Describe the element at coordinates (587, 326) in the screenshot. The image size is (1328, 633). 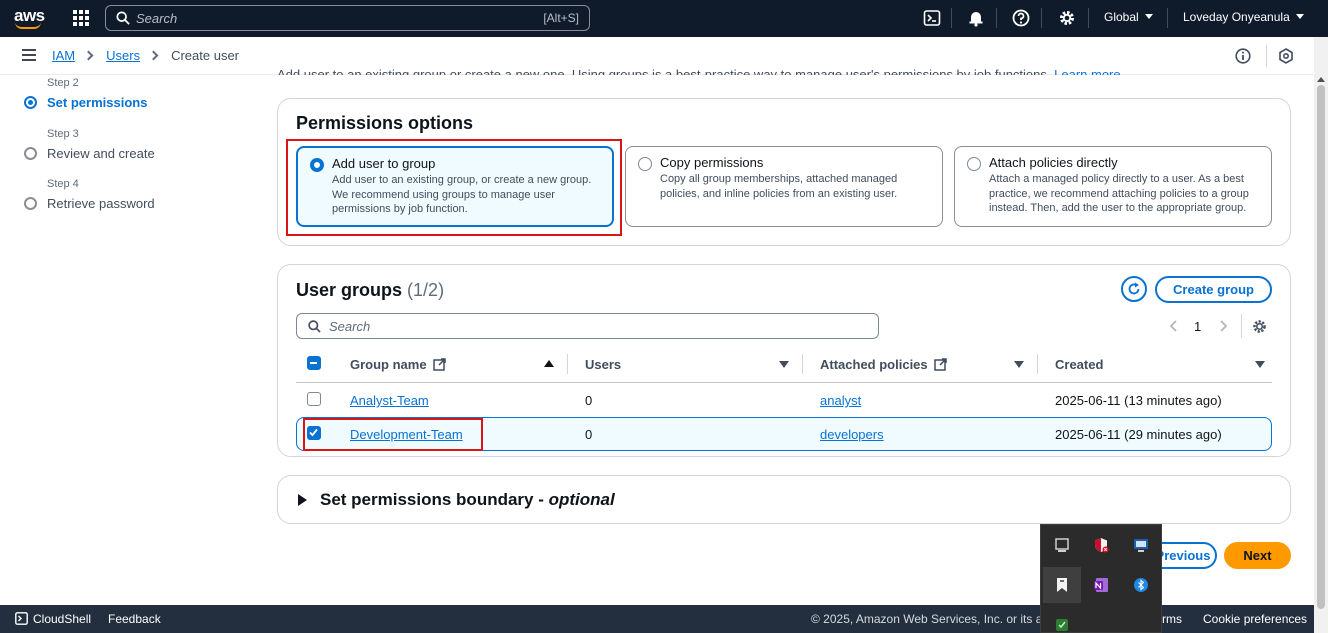
I see `groups-search-input: Search` at that location.